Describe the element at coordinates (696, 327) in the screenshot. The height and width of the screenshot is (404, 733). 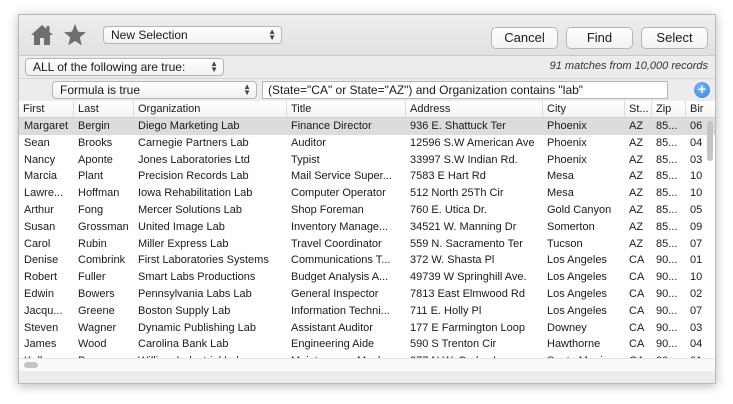
I see `table-cell: 03` at that location.